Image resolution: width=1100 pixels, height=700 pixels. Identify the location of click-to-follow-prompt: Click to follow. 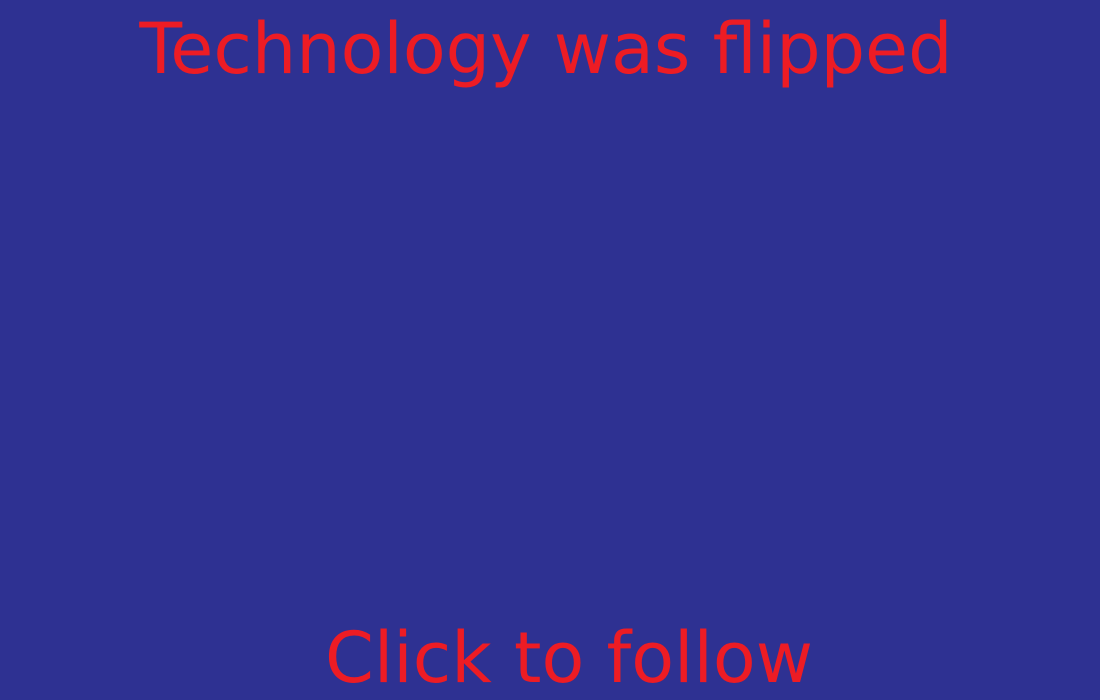
(550, 657).